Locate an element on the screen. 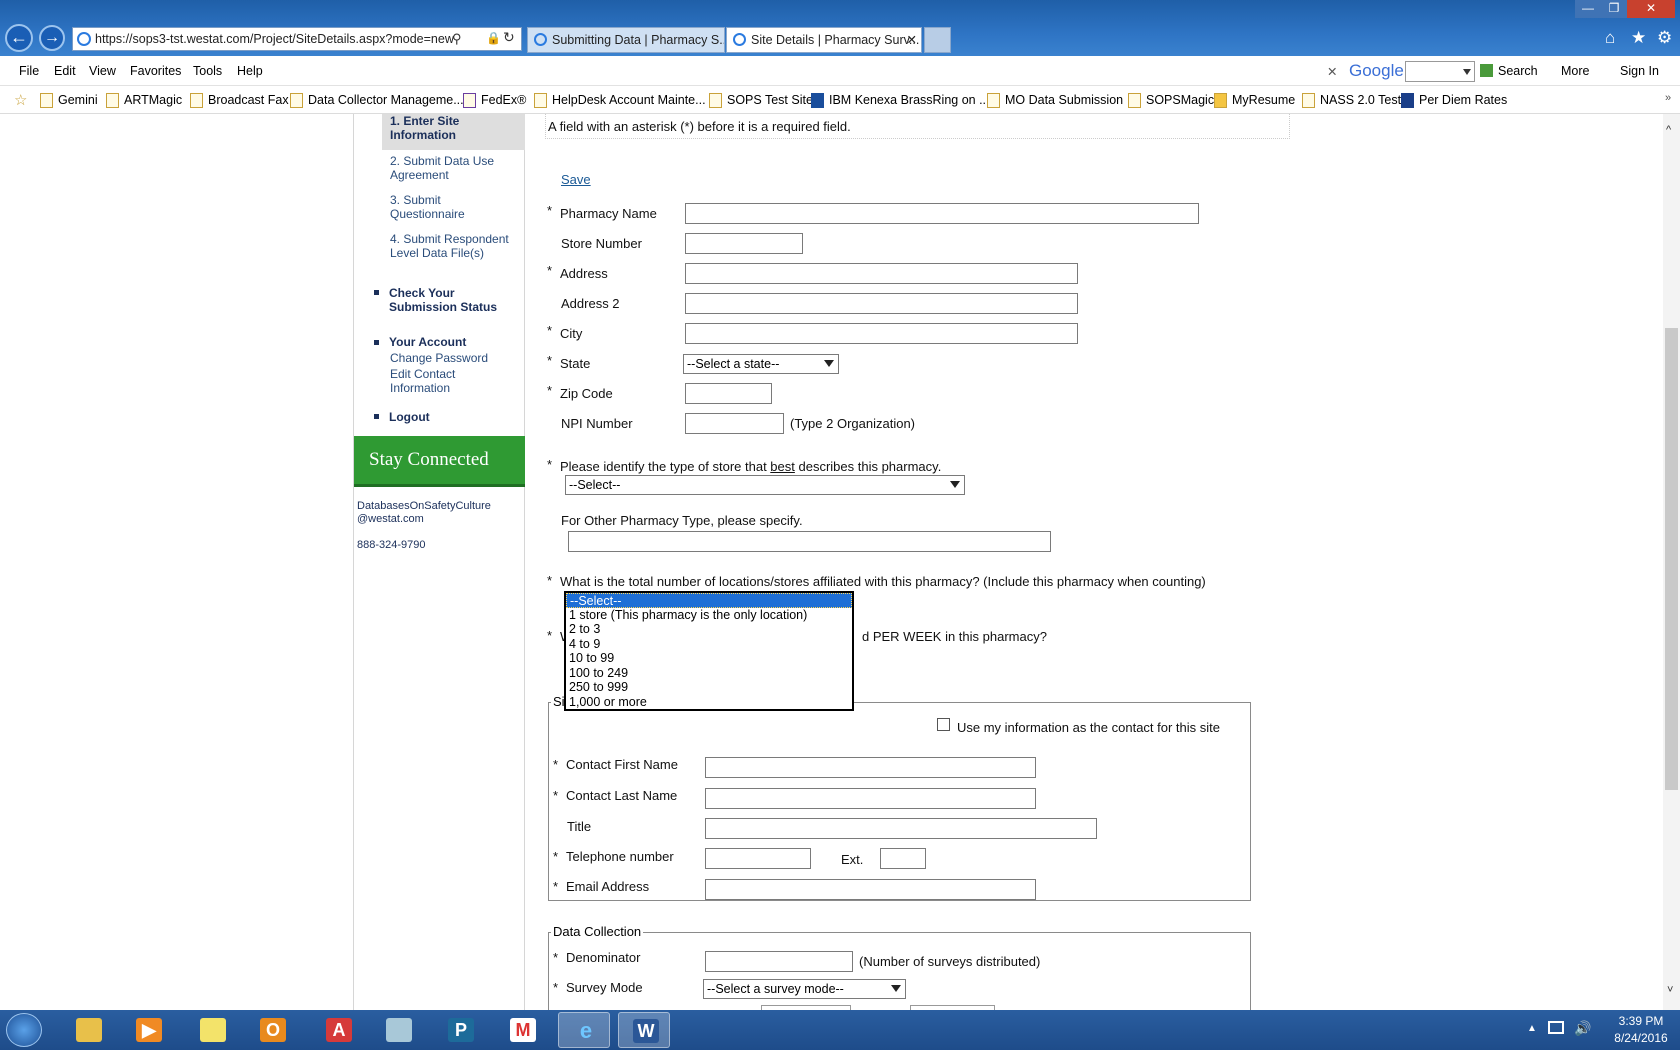 The image size is (1680, 1050). contact-email-line2: @westat.com is located at coordinates (390, 519).